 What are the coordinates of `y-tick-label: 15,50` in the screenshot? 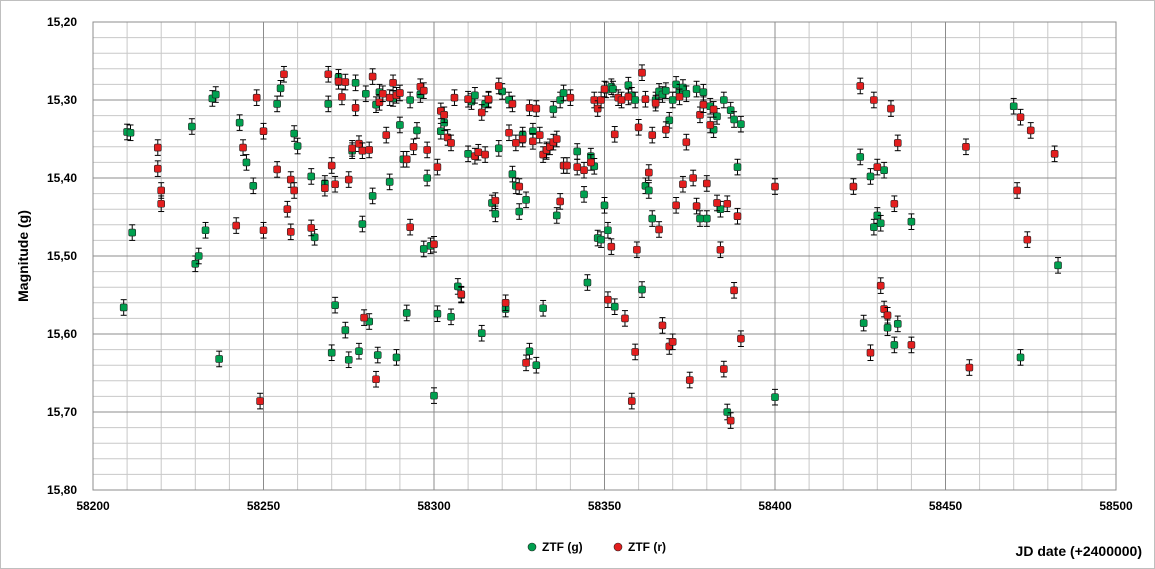 It's located at (62, 256).